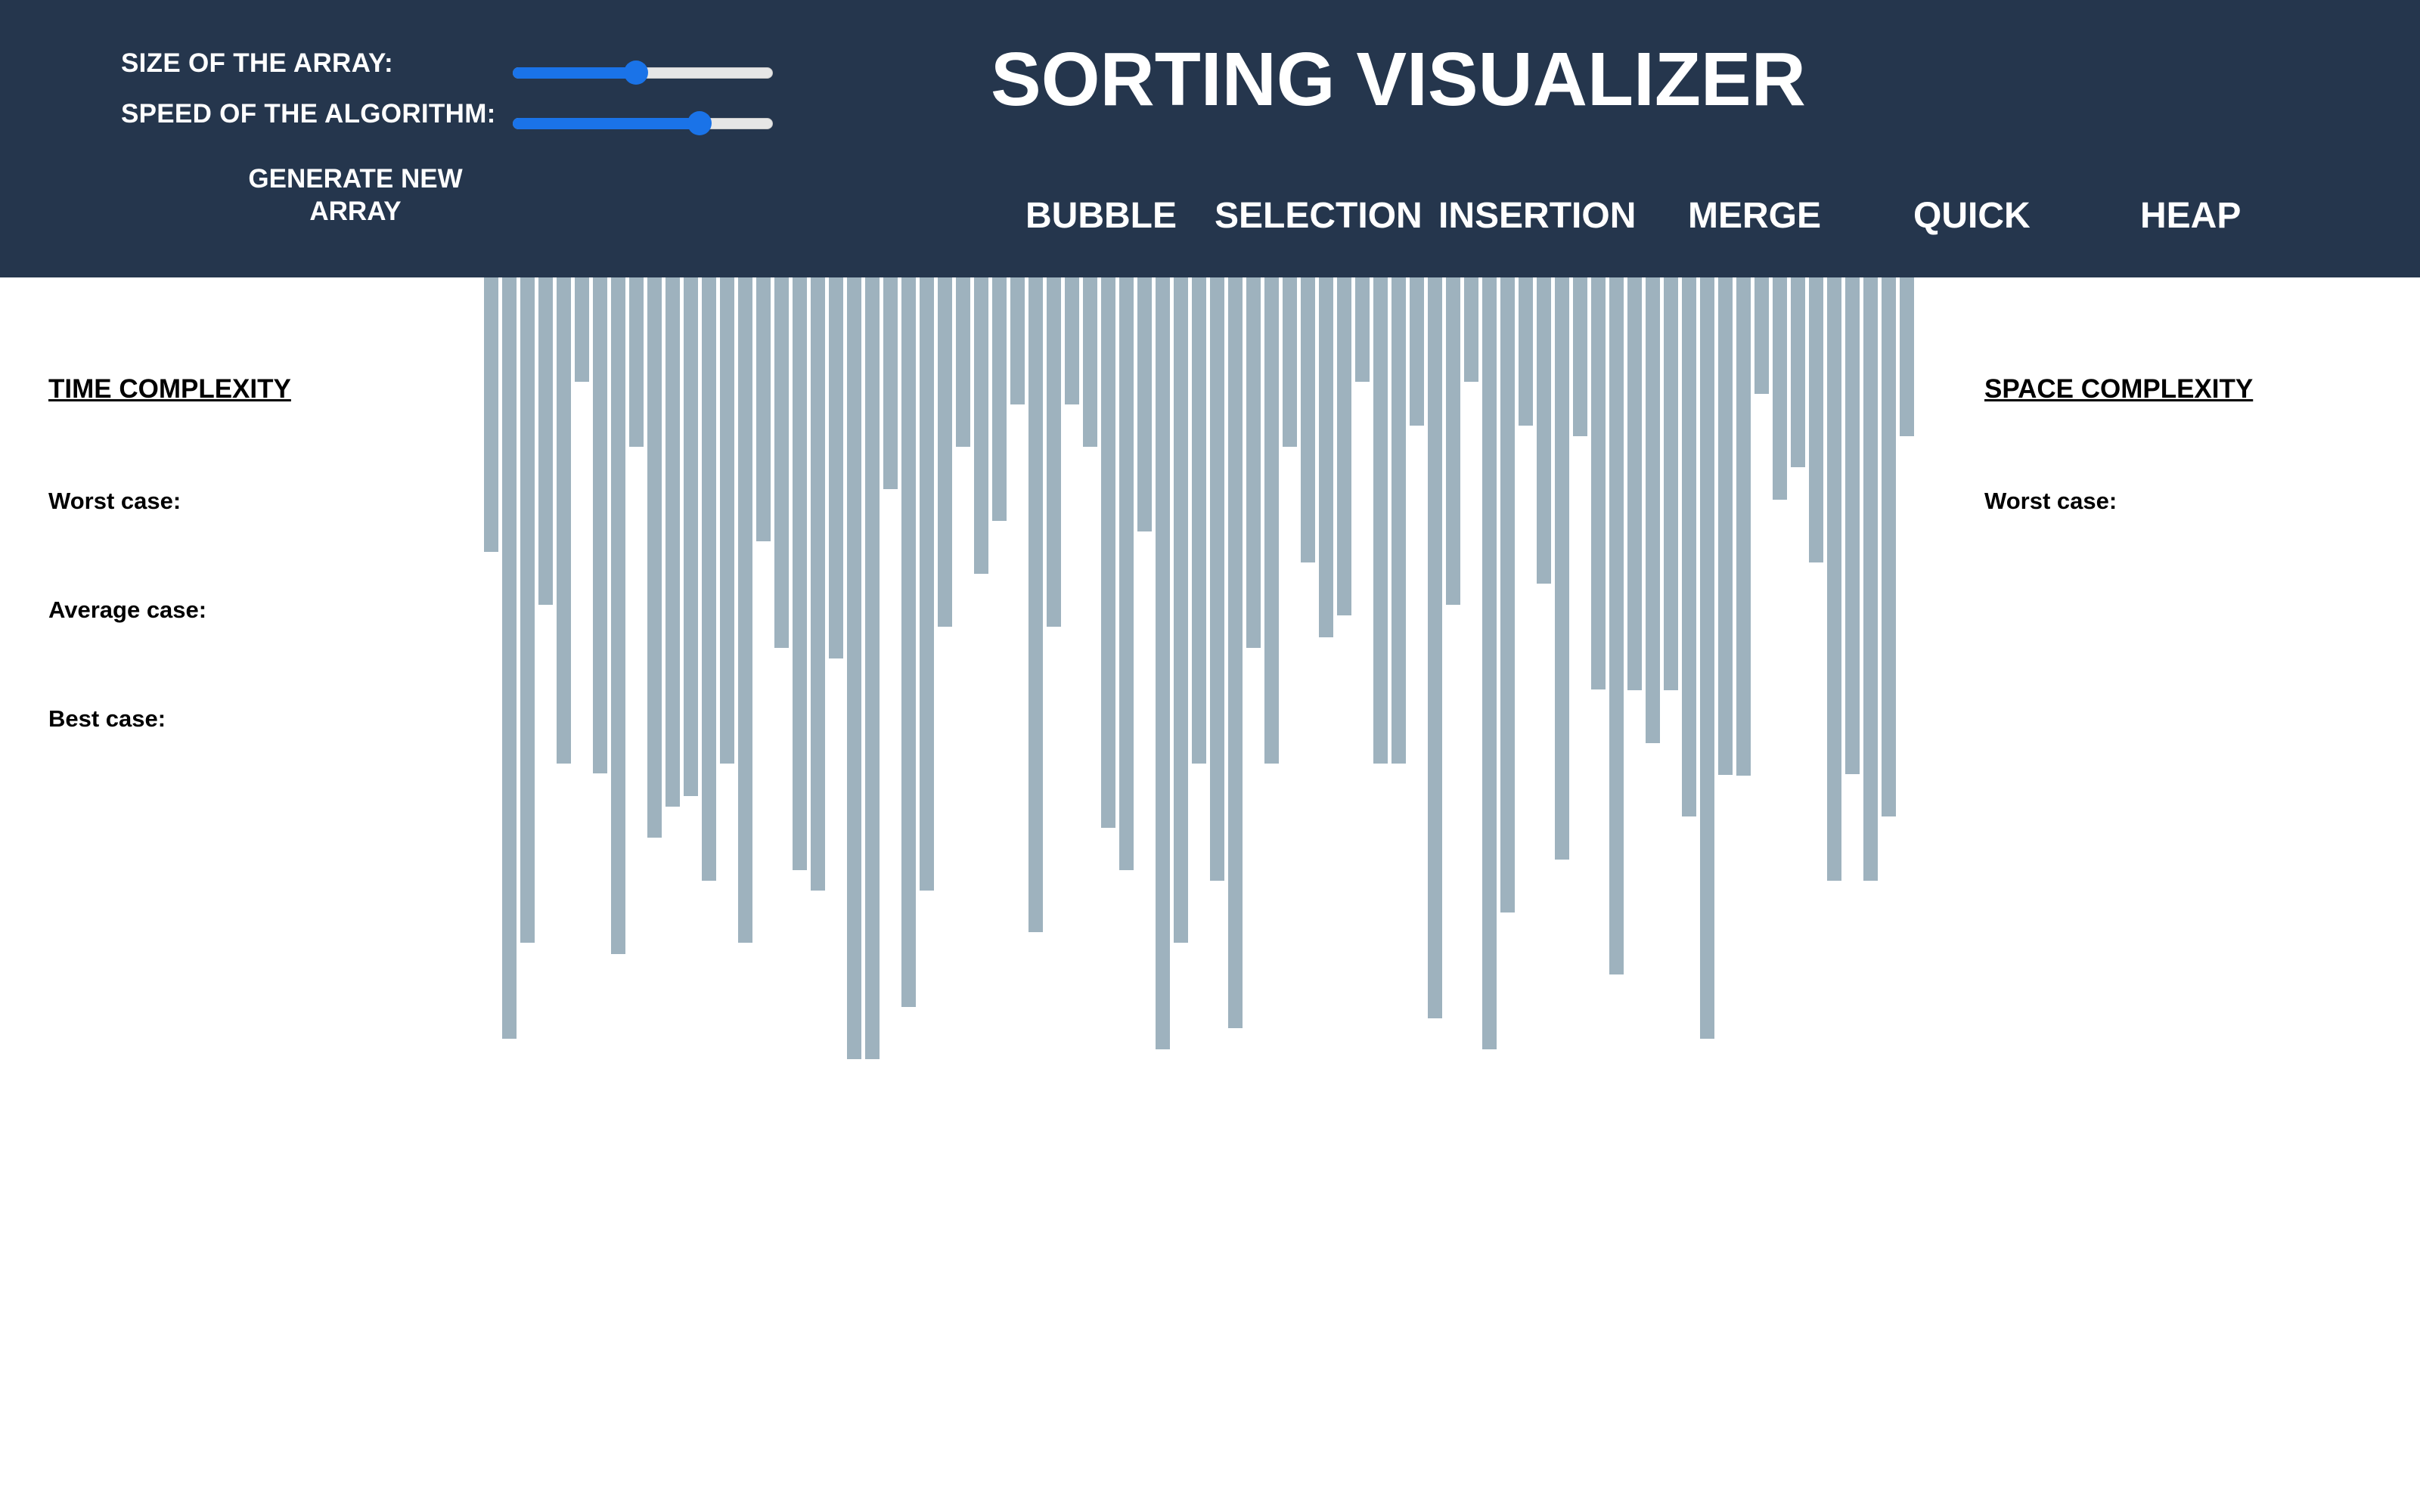  Describe the element at coordinates (1319, 216) in the screenshot. I see `selection-sort-button: SELECTION` at that location.